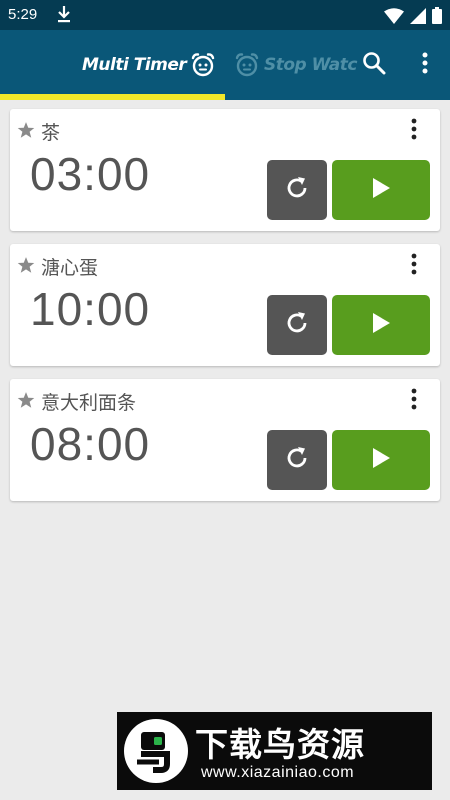 This screenshot has height=800, width=450. Describe the element at coordinates (418, 17) in the screenshot. I see `signal-icon` at that location.